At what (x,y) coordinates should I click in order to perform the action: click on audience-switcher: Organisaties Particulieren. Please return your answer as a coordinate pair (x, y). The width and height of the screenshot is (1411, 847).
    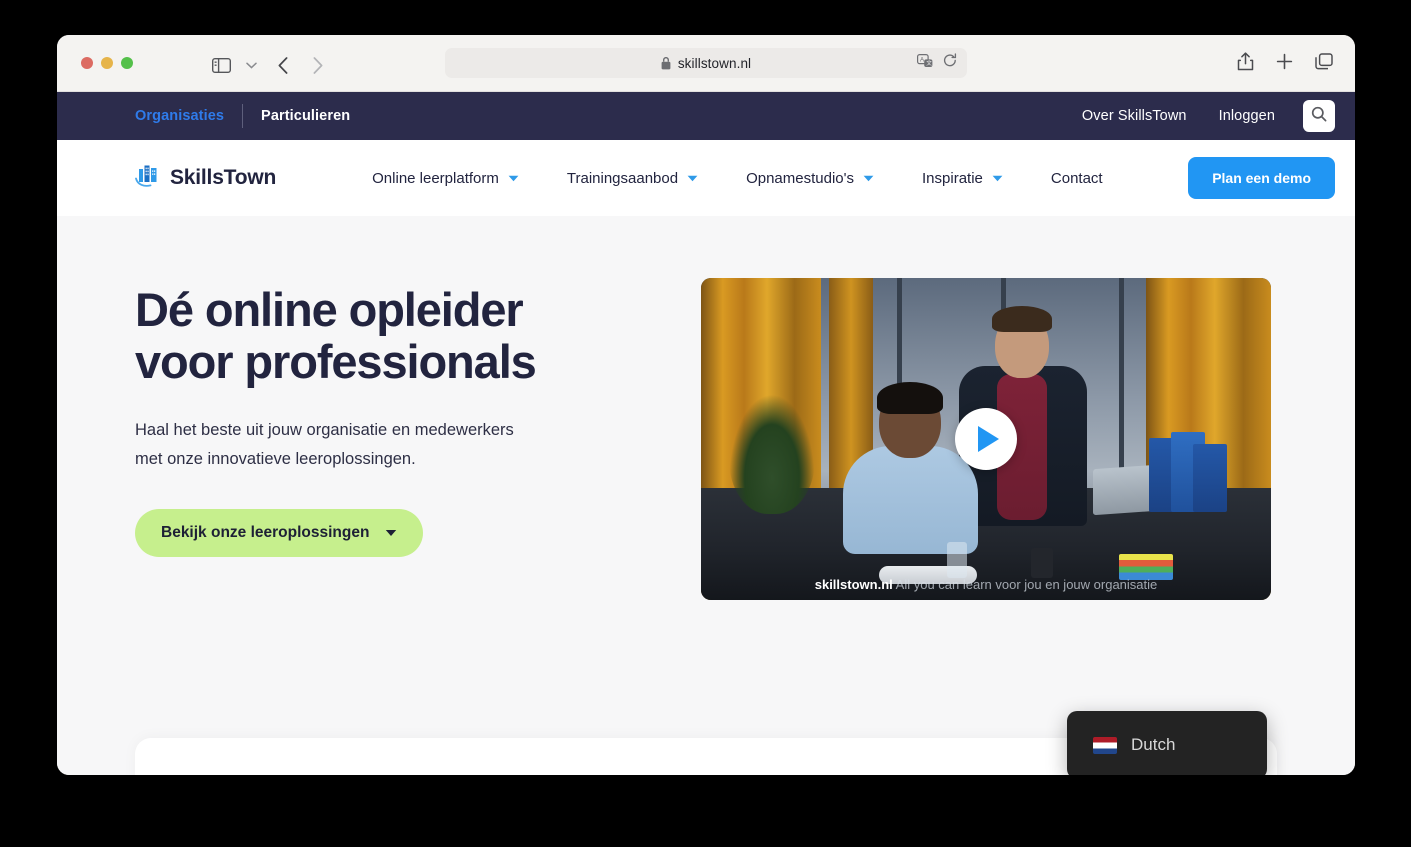
    Looking at the image, I should click on (251, 116).